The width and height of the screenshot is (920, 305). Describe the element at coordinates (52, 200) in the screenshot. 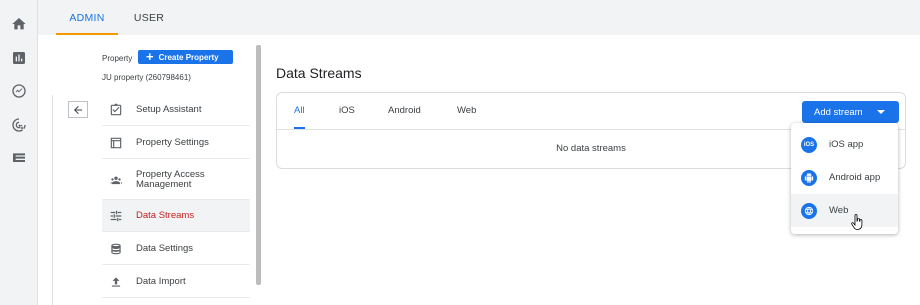

I see `column-guide-line` at that location.